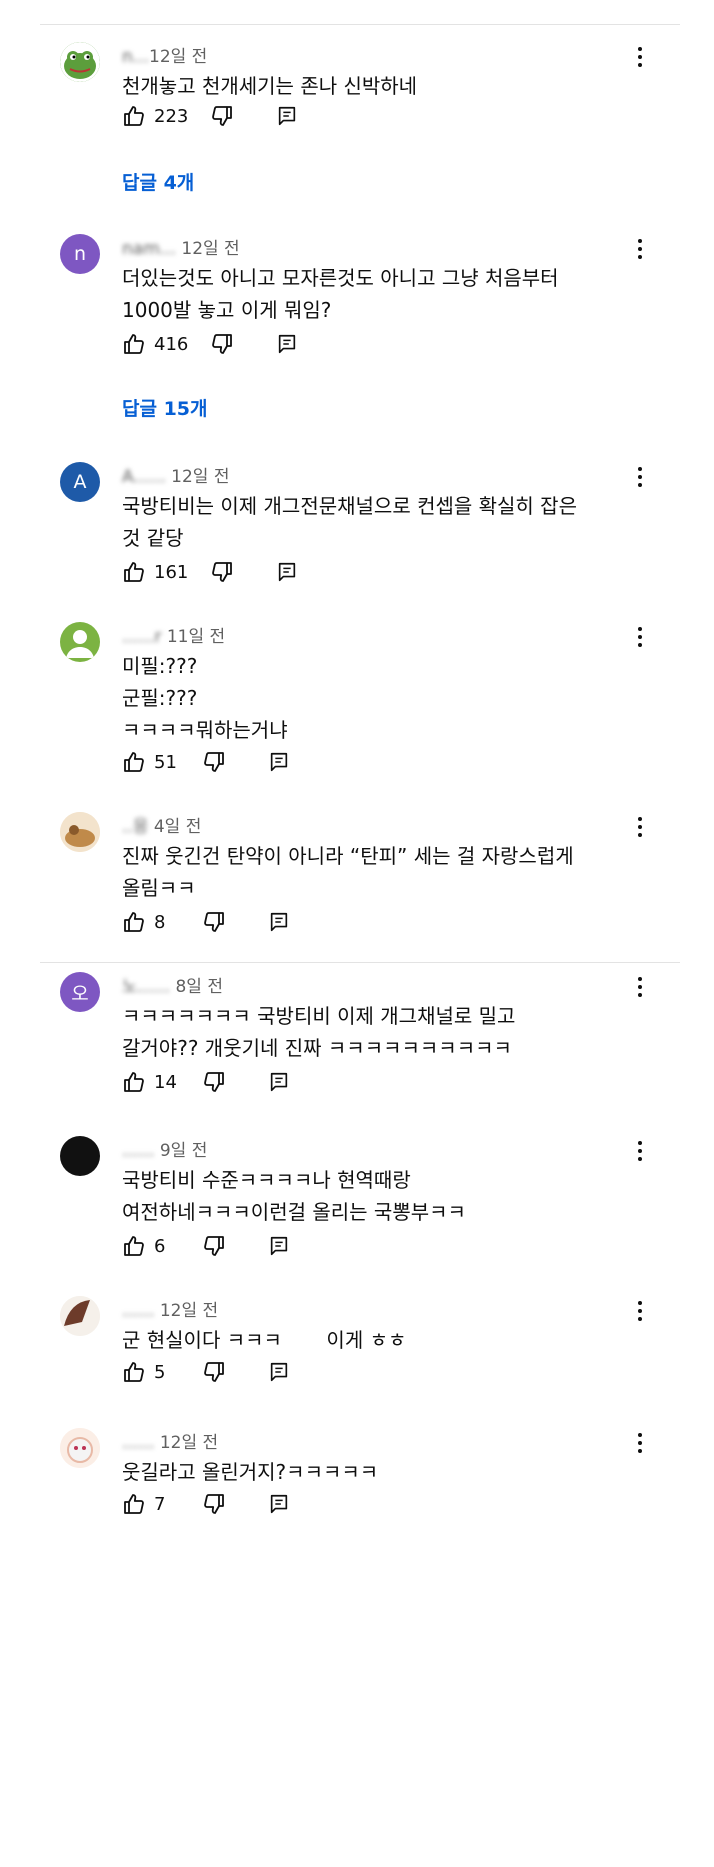 Image resolution: width=714 pixels, height=1867 pixels. What do you see at coordinates (250, 1472) in the screenshot?
I see `comment-text: 웃길라고 올린거지?ㅋㅋㅋㅋㅋ` at bounding box center [250, 1472].